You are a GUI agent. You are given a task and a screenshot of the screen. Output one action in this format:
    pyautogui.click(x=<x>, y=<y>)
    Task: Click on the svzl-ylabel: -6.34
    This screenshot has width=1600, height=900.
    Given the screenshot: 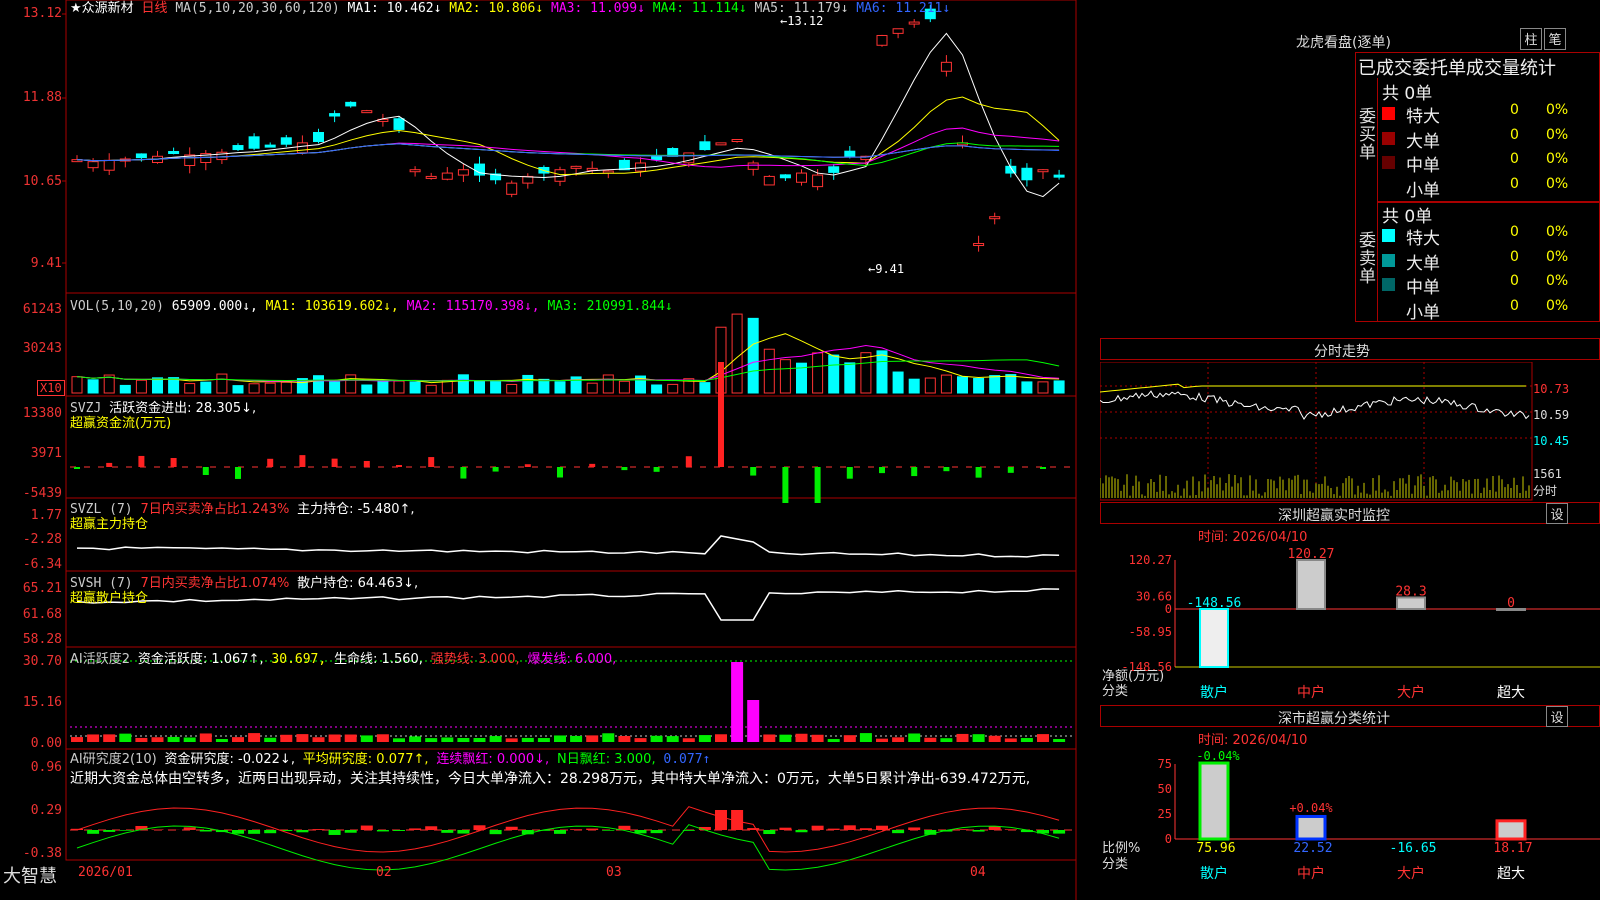 What is the action you would take?
    pyautogui.click(x=42, y=564)
    